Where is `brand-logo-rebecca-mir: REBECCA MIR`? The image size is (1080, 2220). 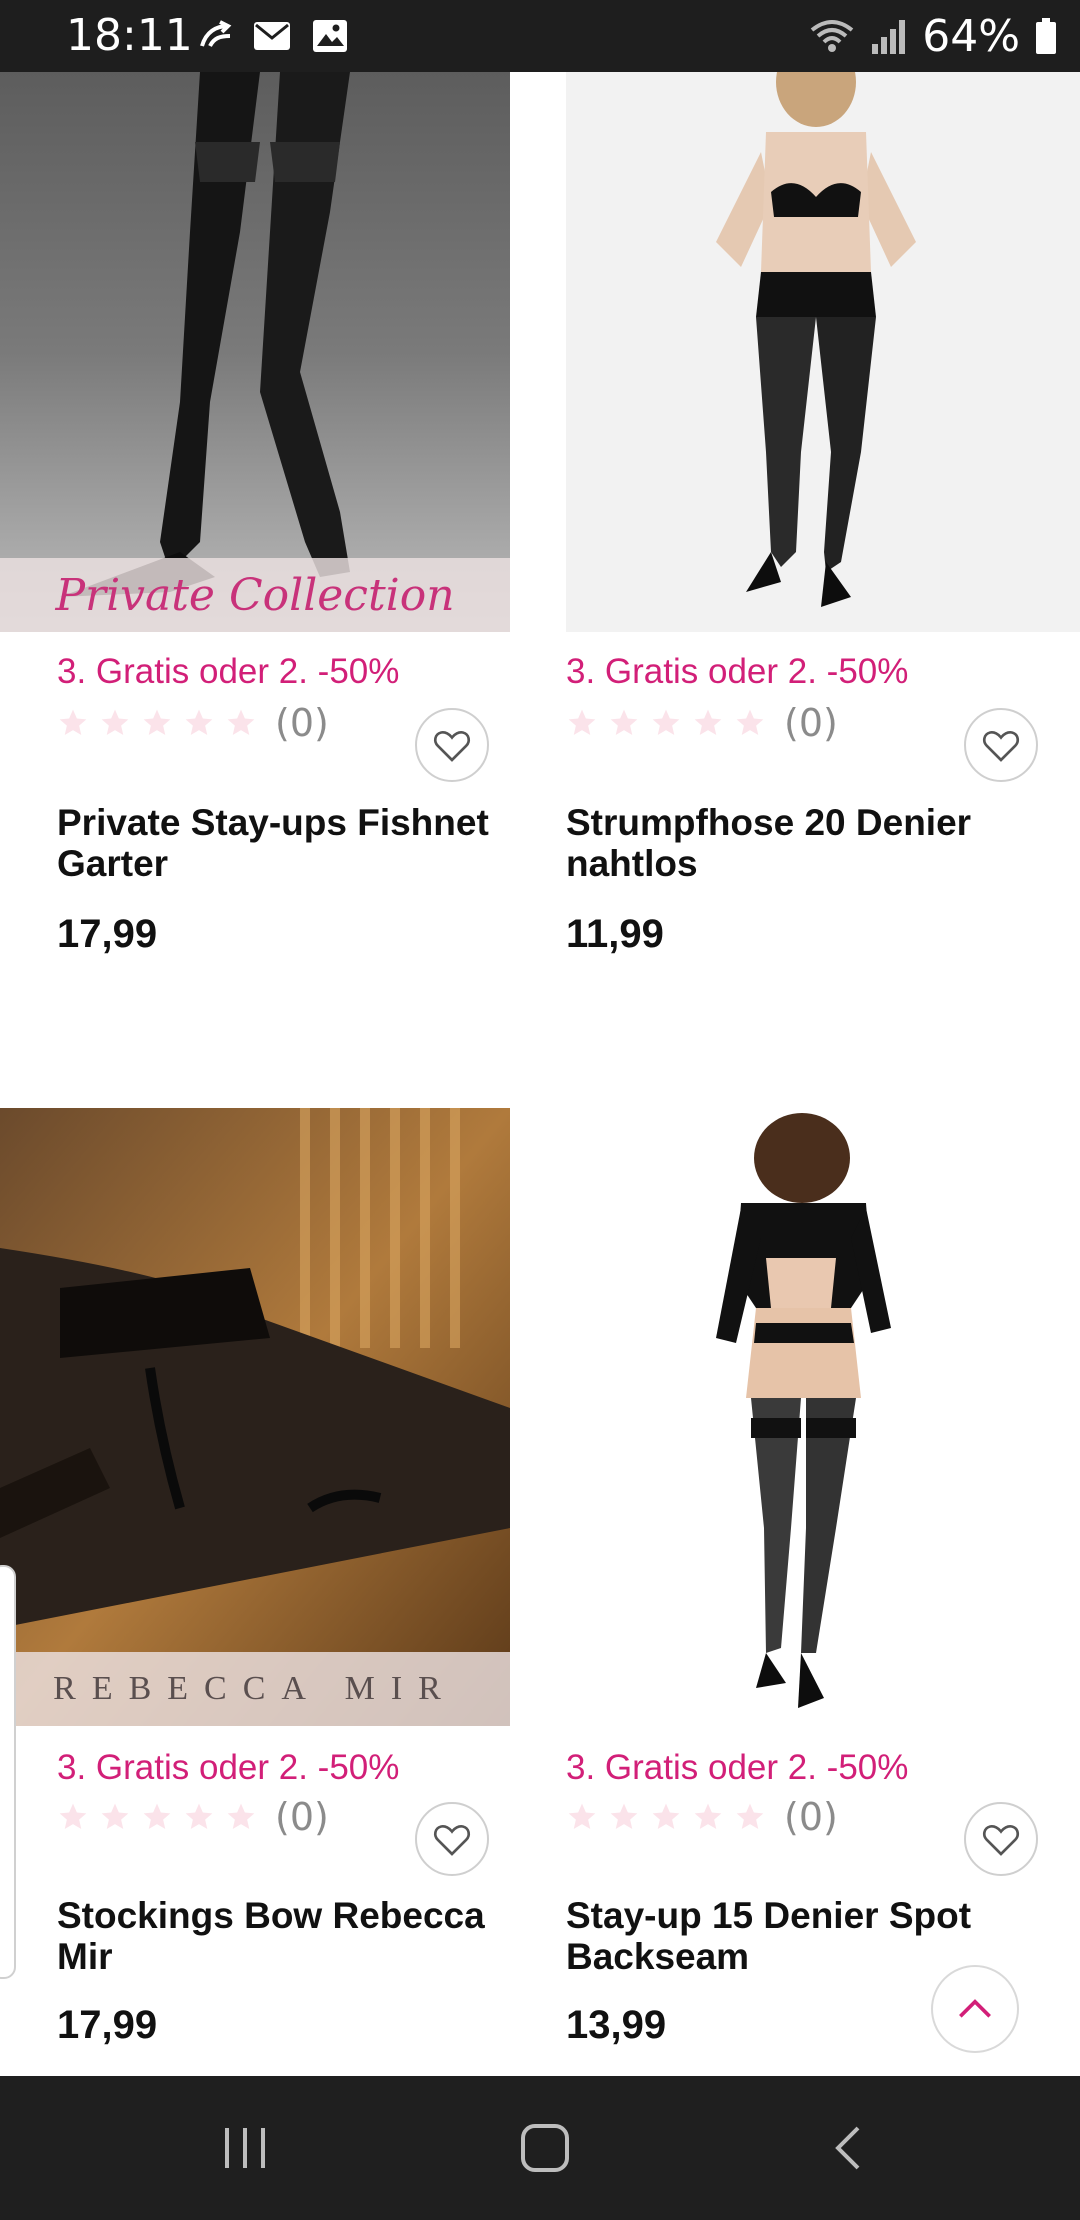
brand-logo-rebecca-mir: REBECCA MIR is located at coordinates (255, 1688).